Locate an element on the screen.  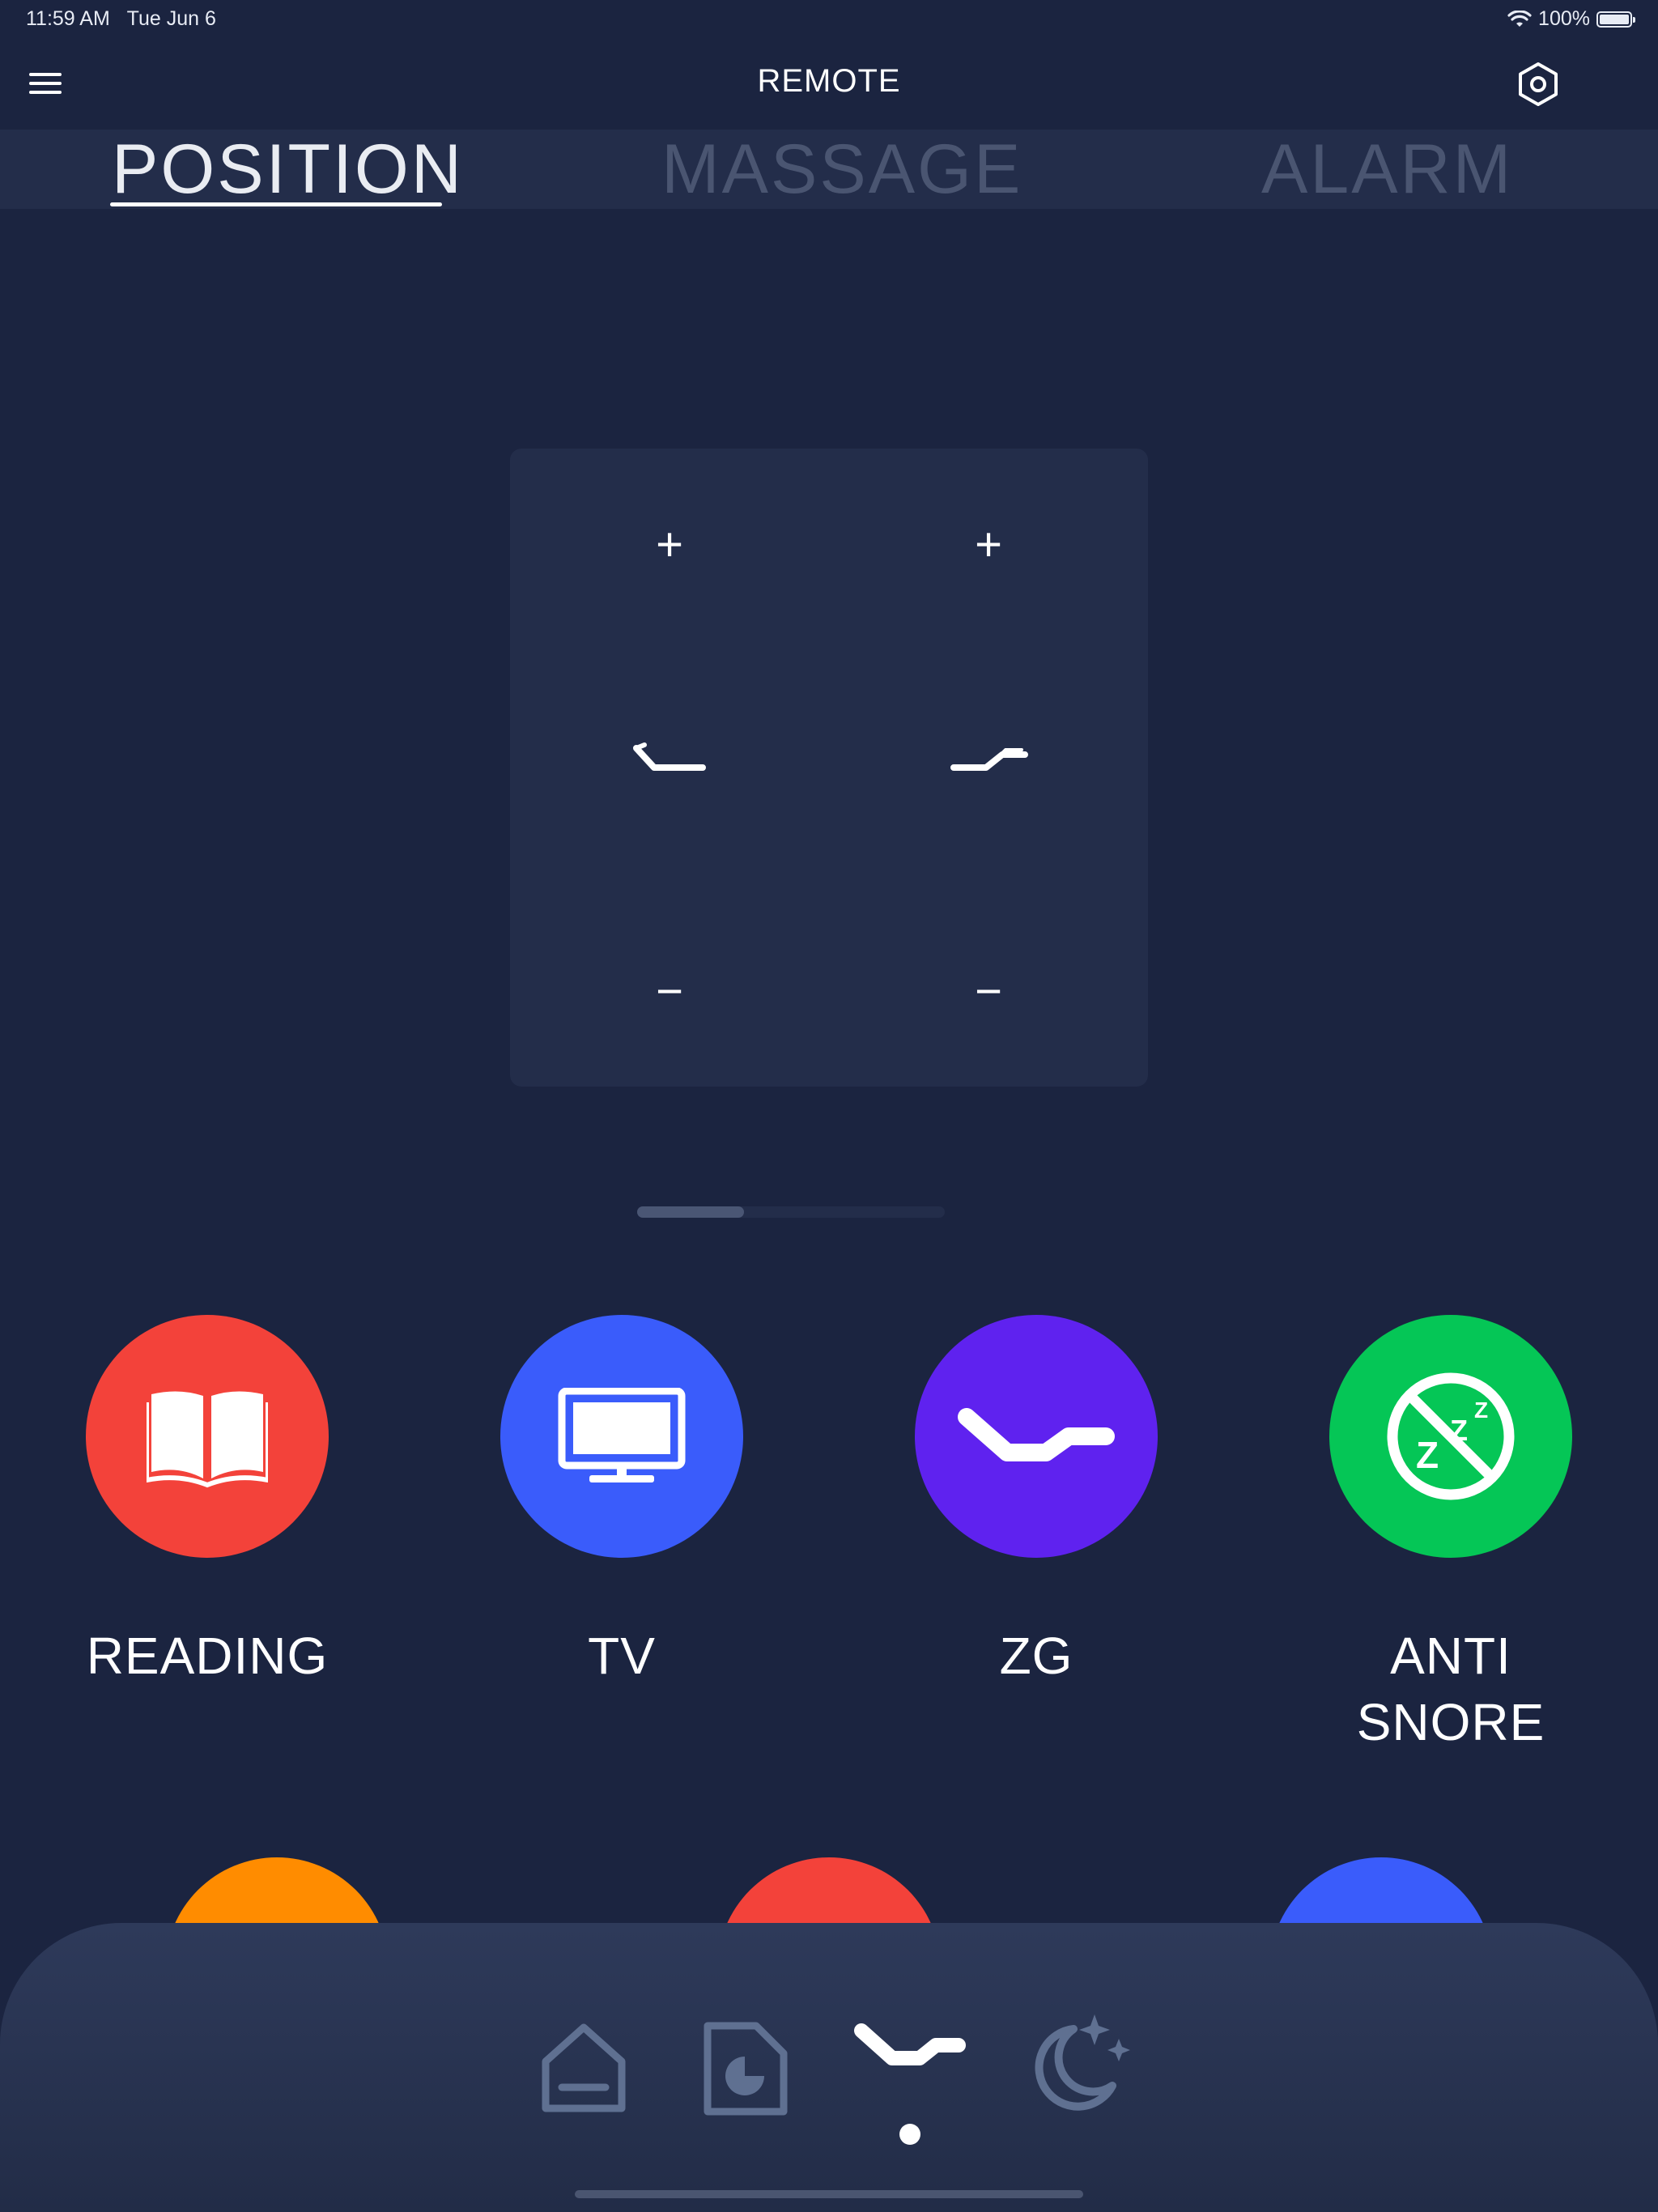
no-snore-icon: Z Z Z is located at coordinates (1451, 1436).